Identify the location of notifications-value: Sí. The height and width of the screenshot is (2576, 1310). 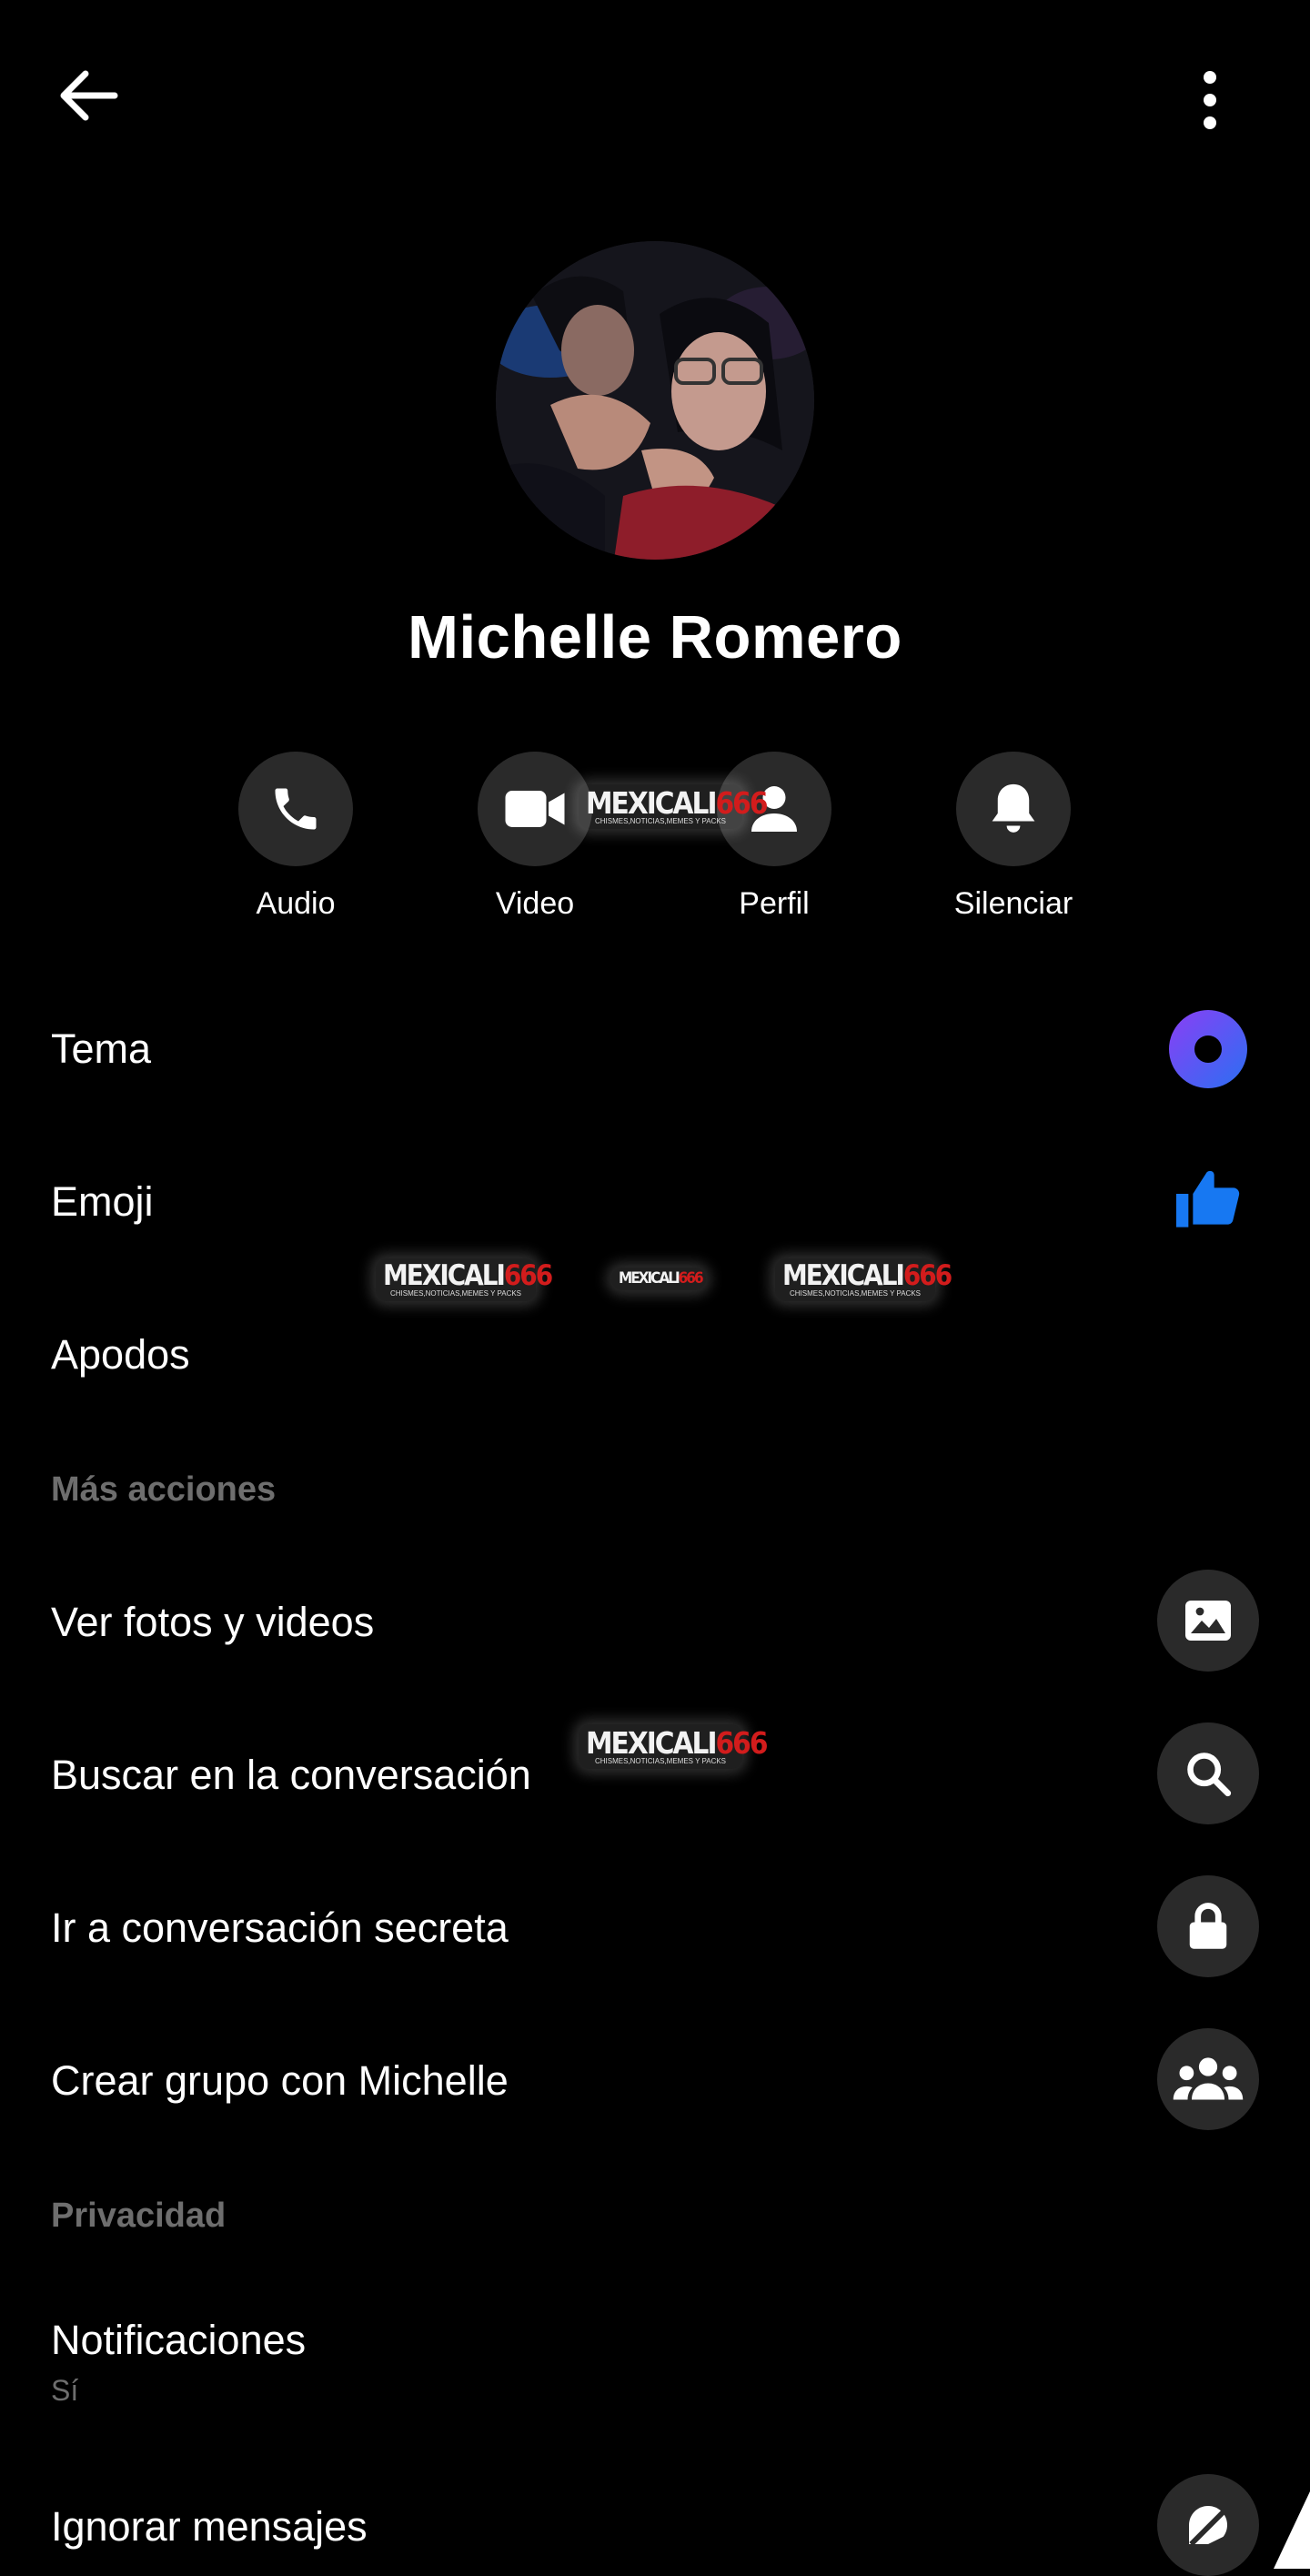
(65, 2391).